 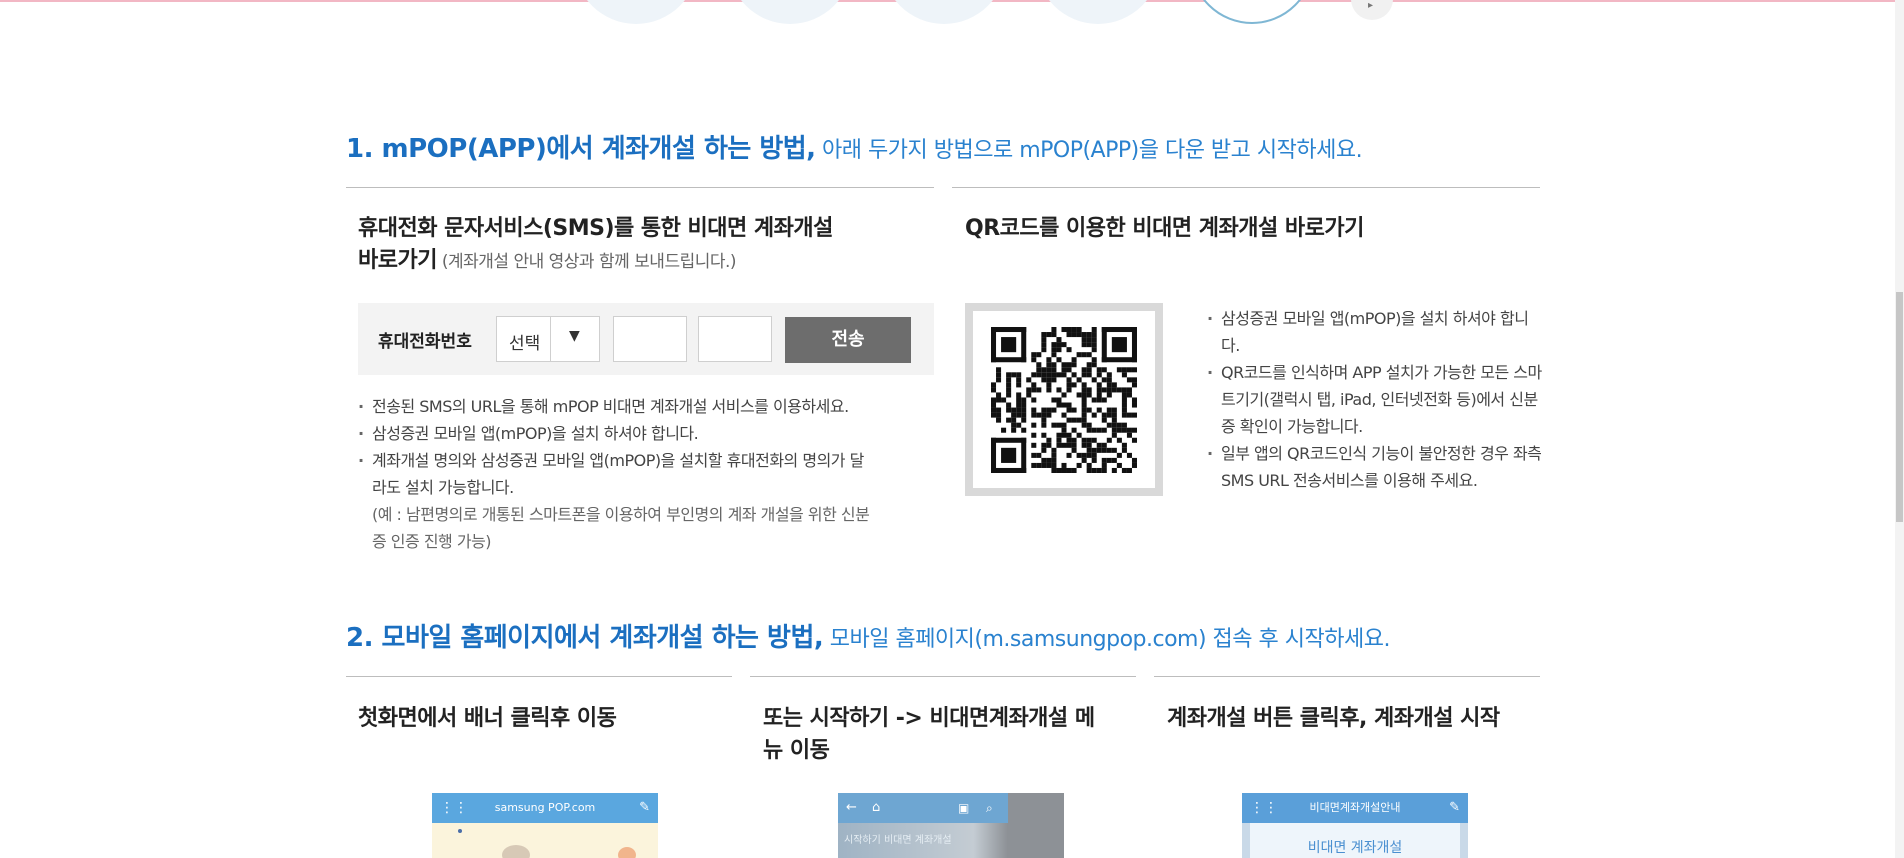 I want to click on chevron-right-icon: ▸, so click(x=1371, y=5).